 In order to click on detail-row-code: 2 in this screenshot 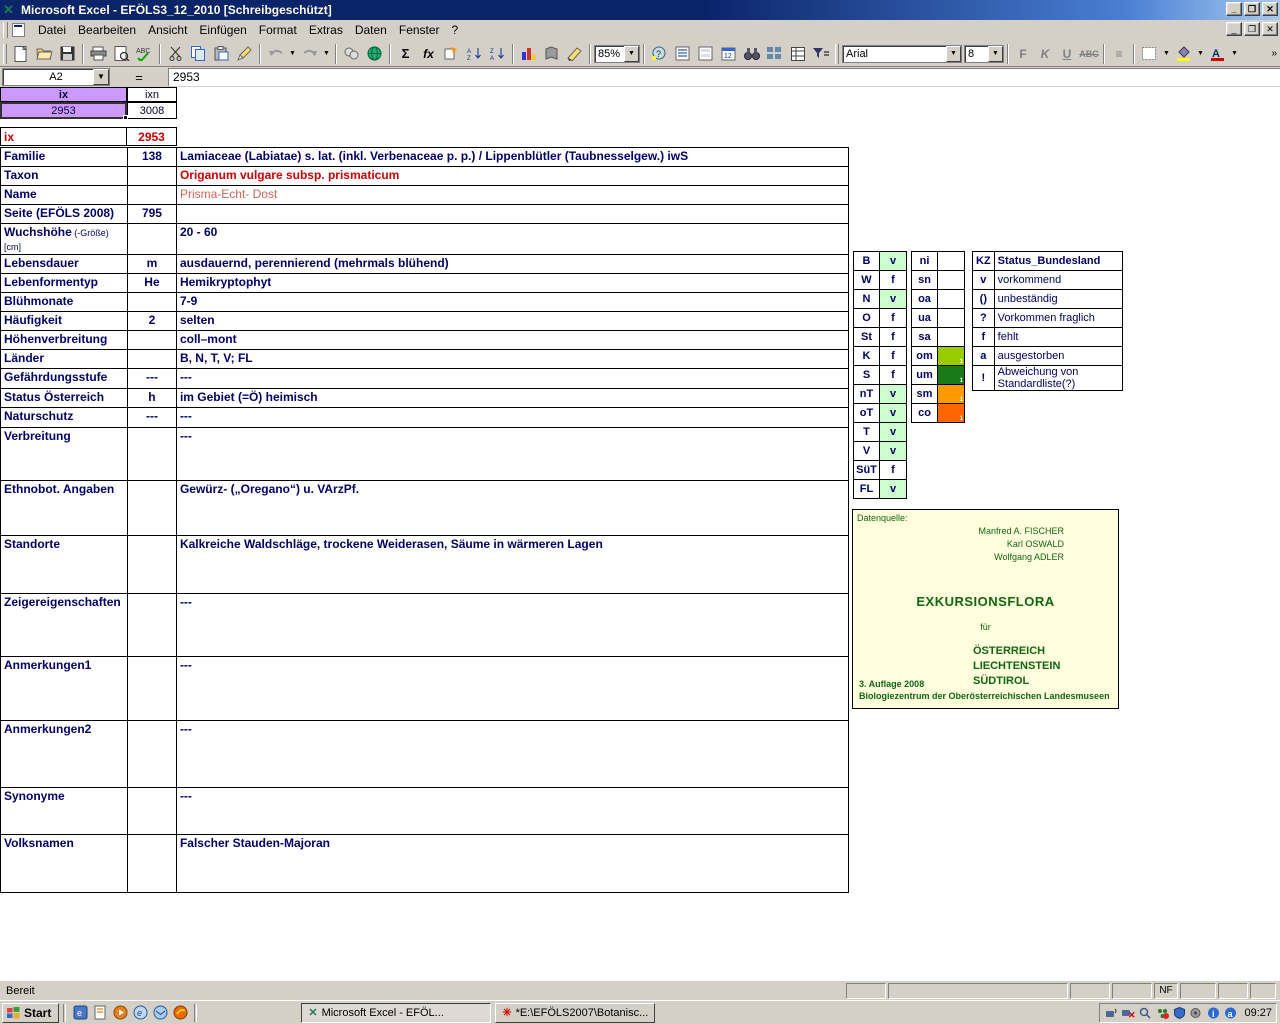, I will do `click(151, 321)`.